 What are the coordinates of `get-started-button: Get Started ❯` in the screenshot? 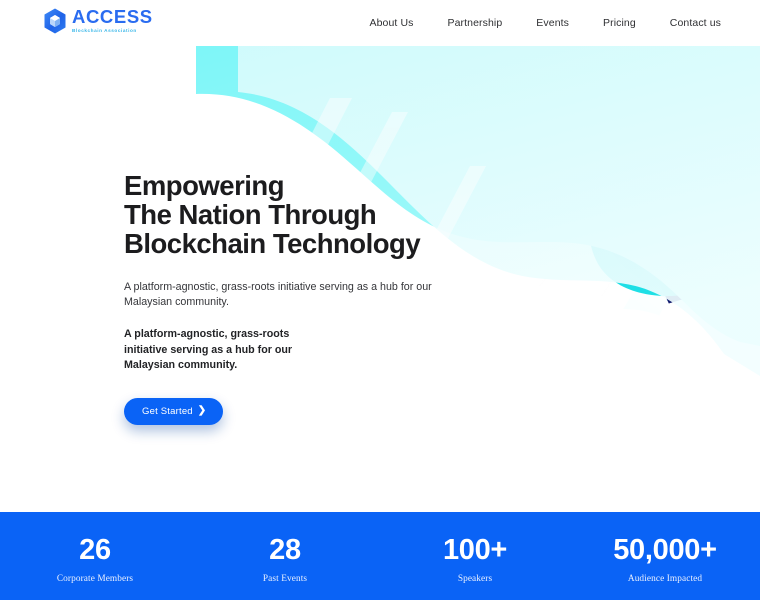 It's located at (174, 411).